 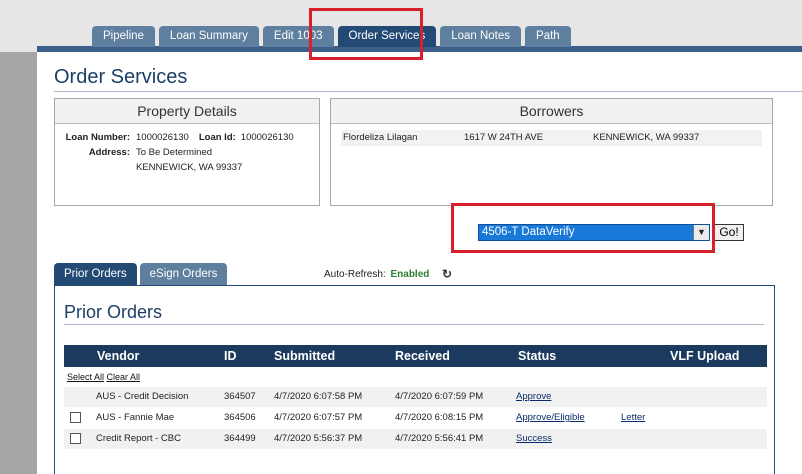 I want to click on row-status-link: Approve/Eligible, so click(x=550, y=418).